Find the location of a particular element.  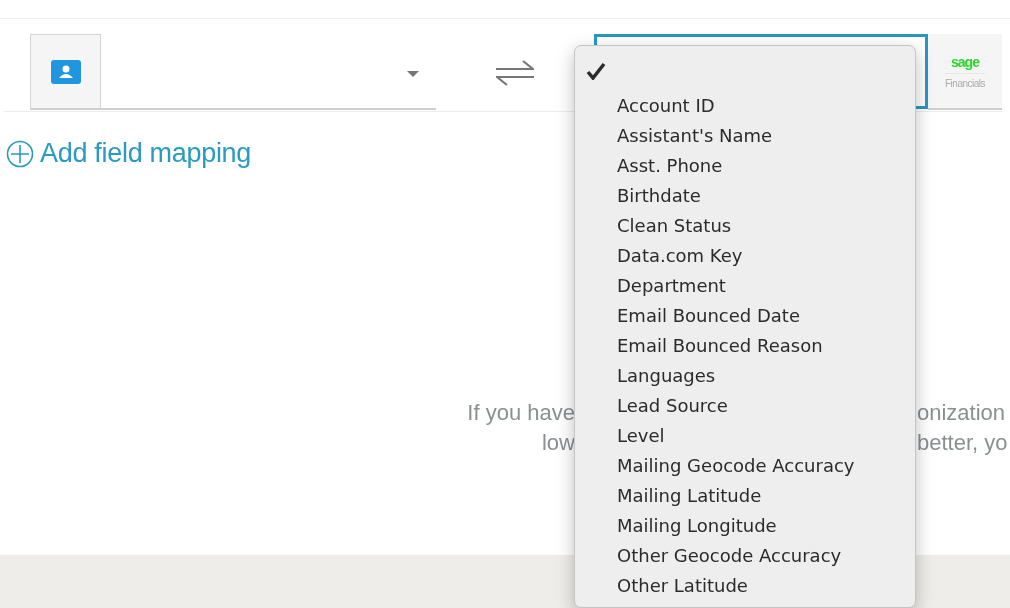

sage-logo: sage Financials is located at coordinates (965, 72).